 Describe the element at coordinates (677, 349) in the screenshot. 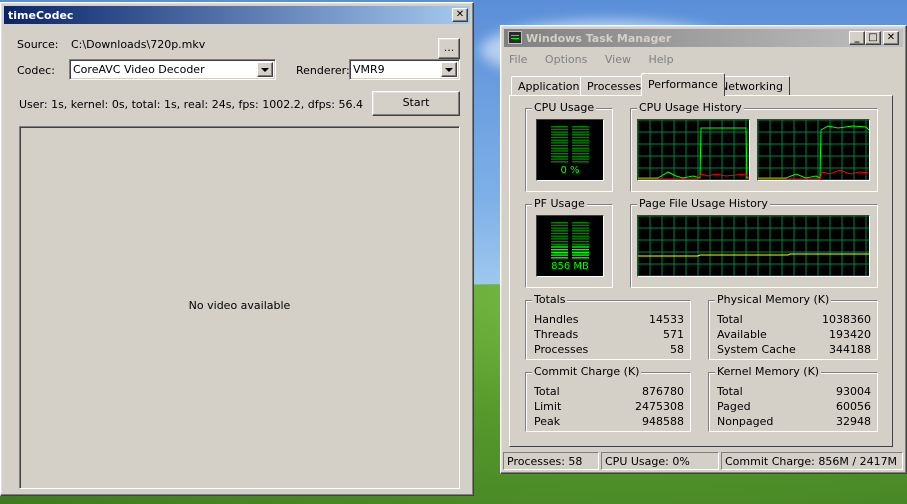

I see `processes-value: 58` at that location.